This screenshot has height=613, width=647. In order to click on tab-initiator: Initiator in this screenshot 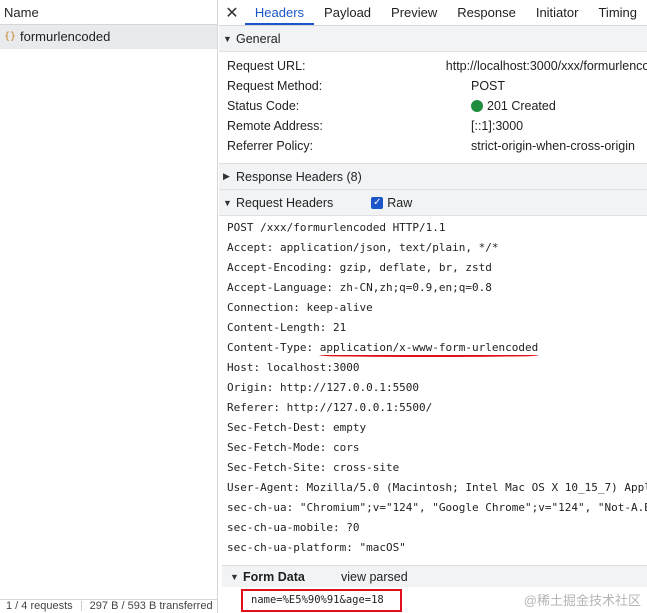, I will do `click(557, 12)`.